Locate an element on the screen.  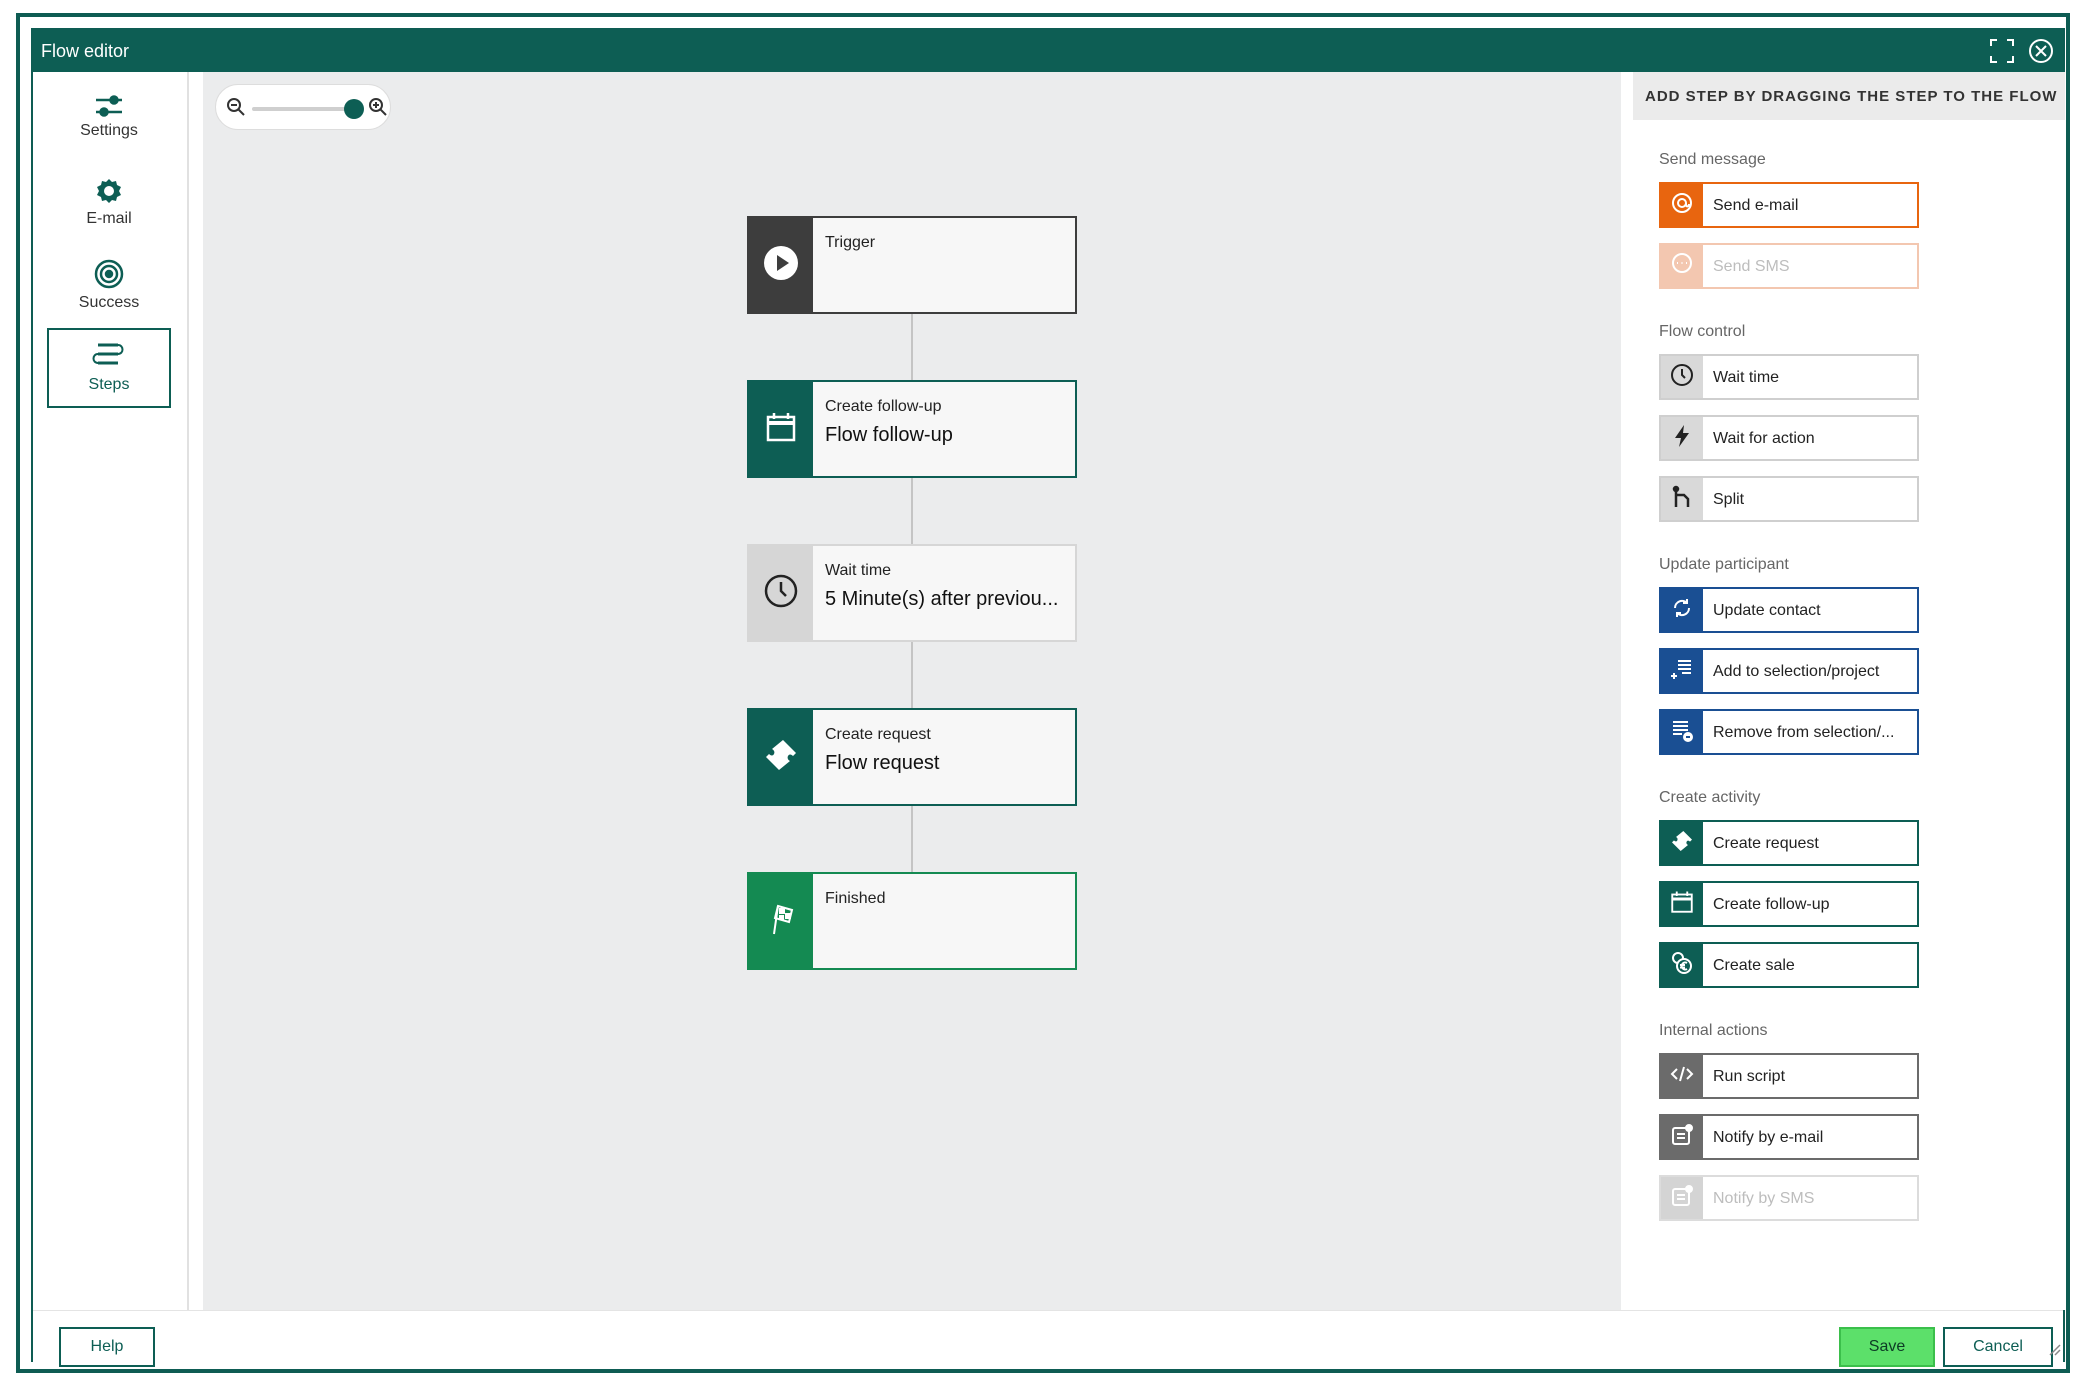
flow-node-trigger: Trigger is located at coordinates (912, 265).